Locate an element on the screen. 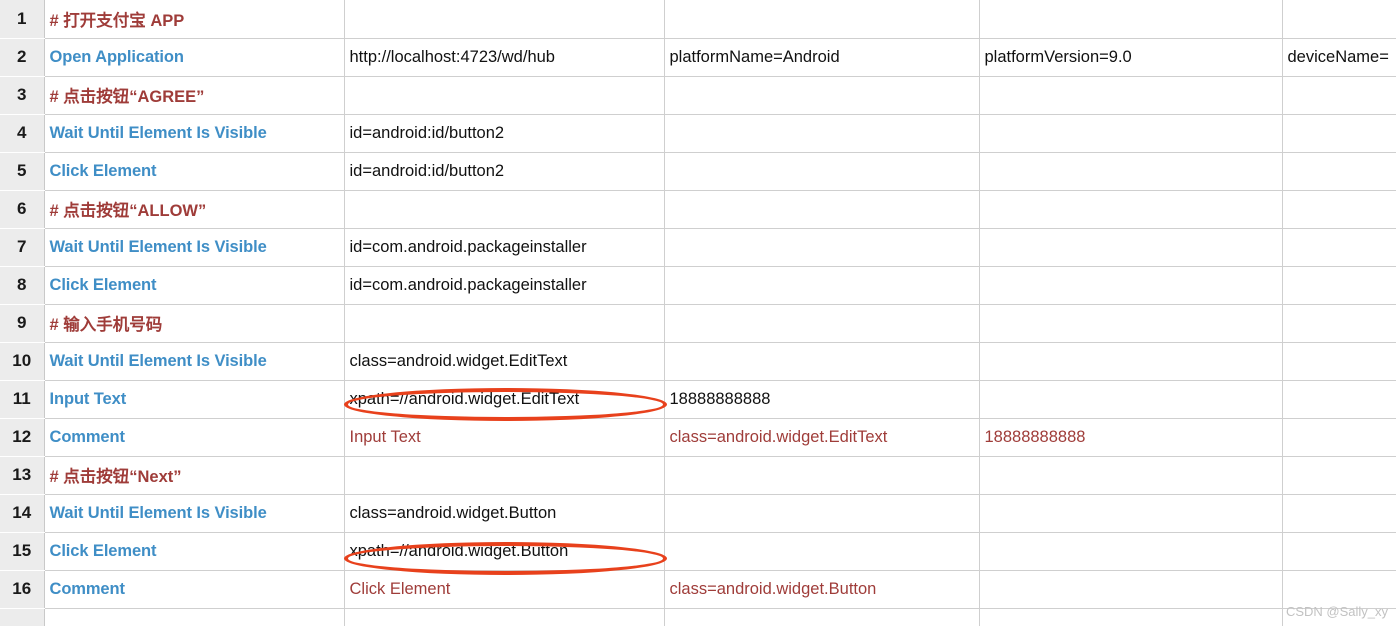 The image size is (1396, 626). cell-C15 is located at coordinates (822, 551).